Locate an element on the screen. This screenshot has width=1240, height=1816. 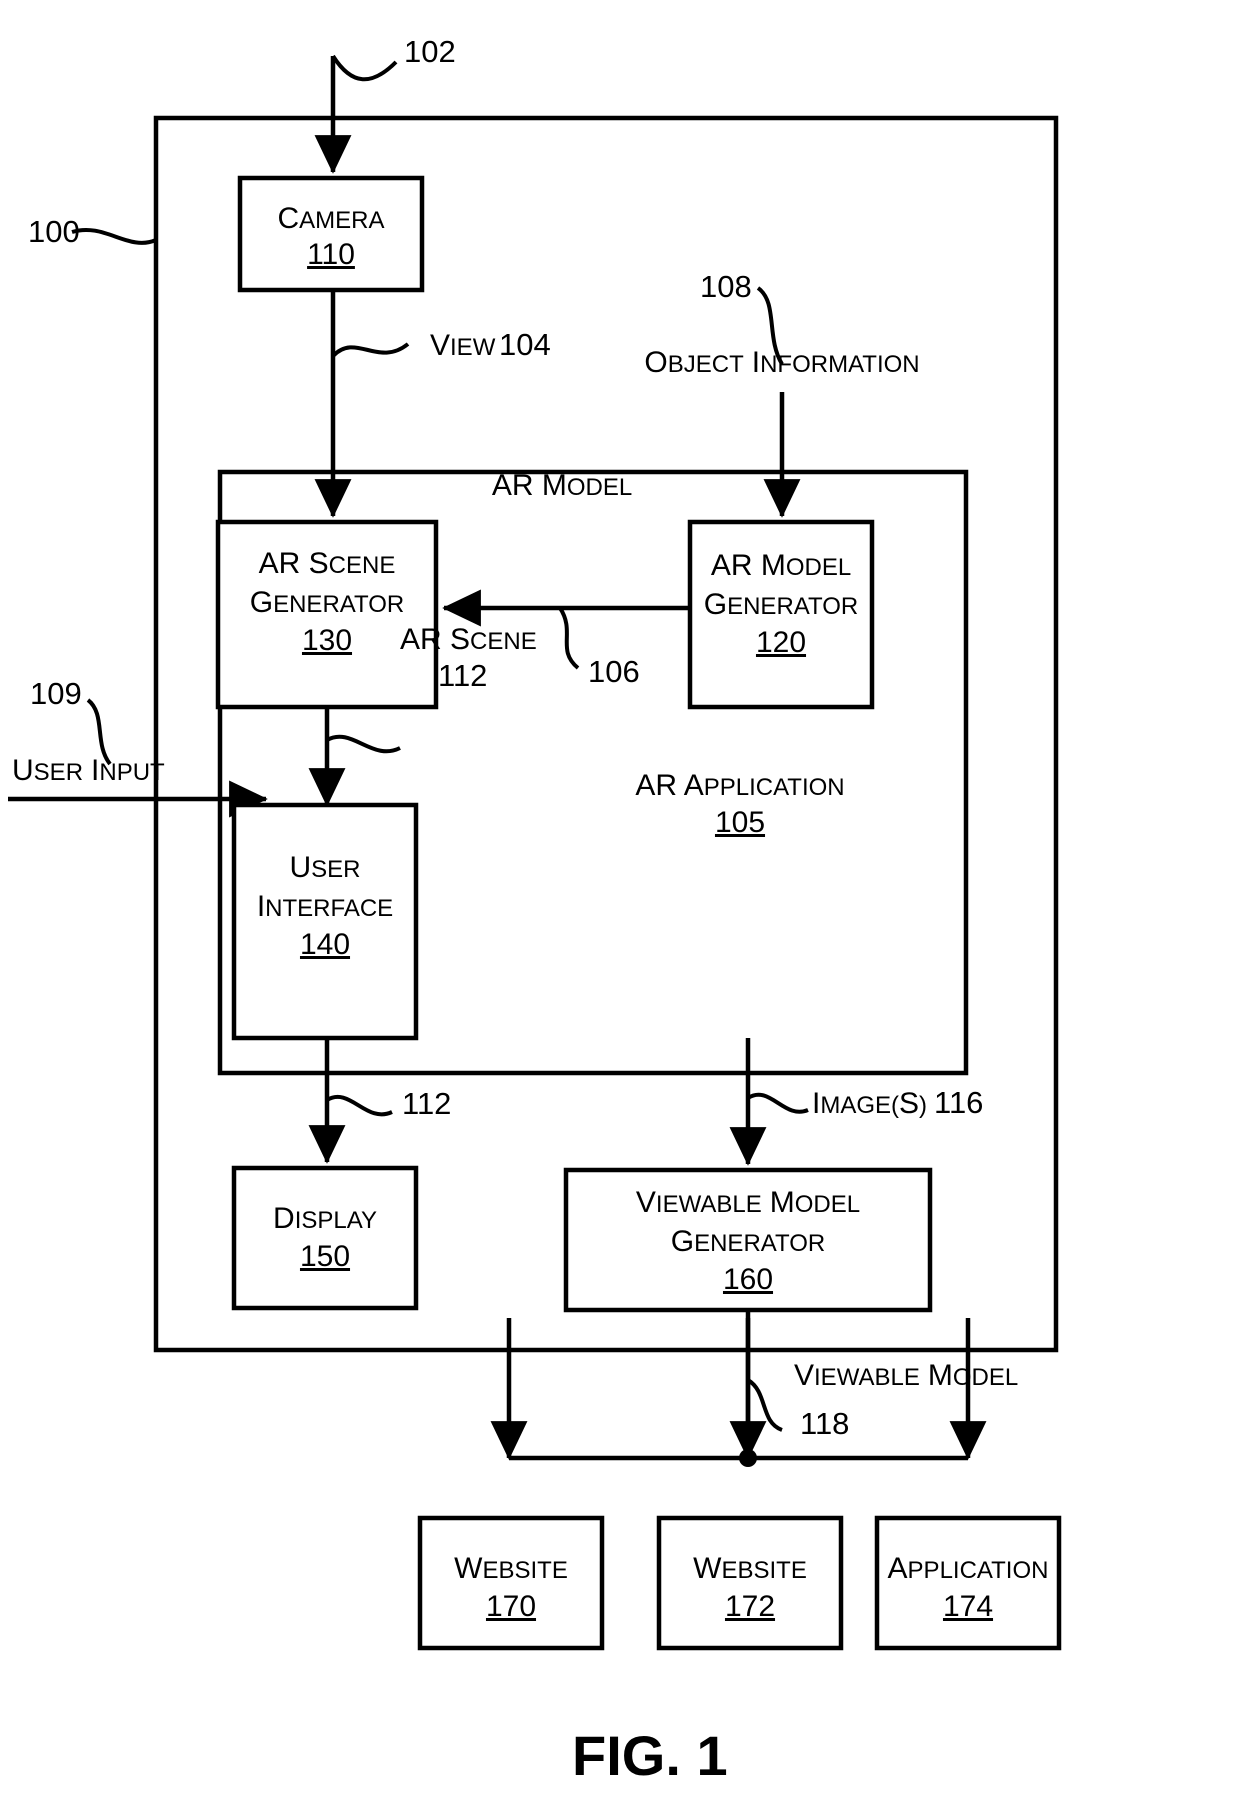
signal-images-label: IMAGE(S) is located at coordinates (869, 1103).